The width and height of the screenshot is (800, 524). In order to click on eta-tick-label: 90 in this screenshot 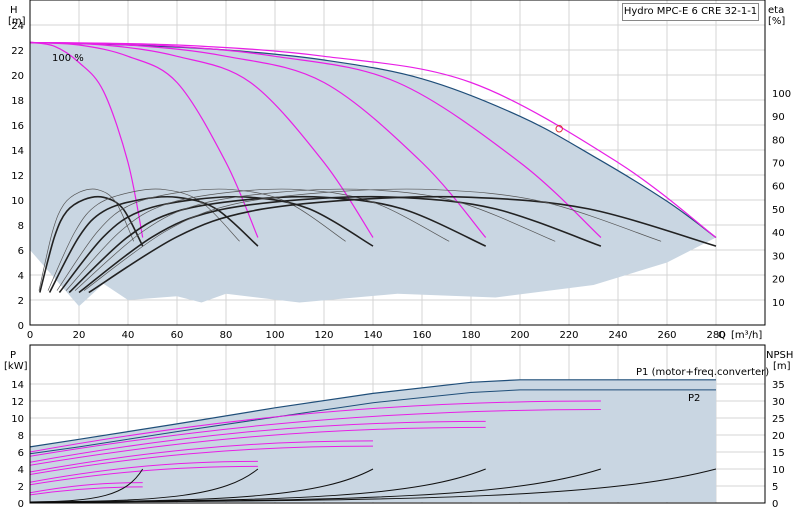, I will do `click(778, 117)`.